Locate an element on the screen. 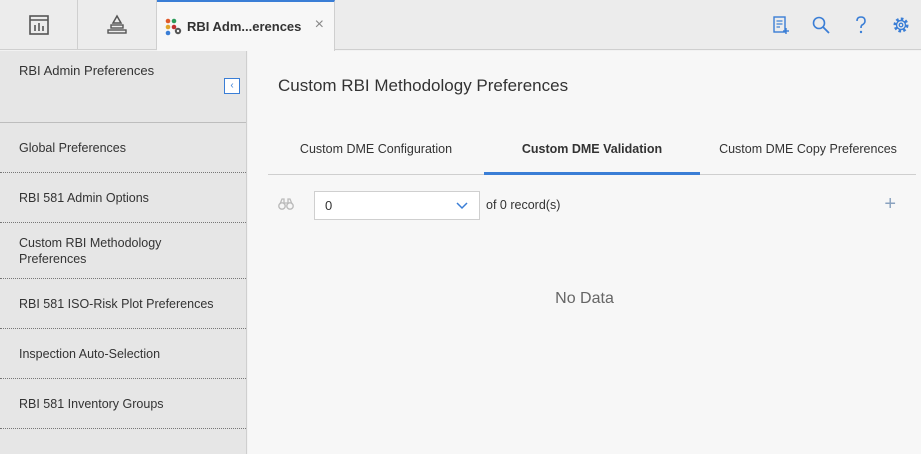 The height and width of the screenshot is (454, 921). sidebar-item-rbi-581-admin-options: RBI 581 Admin Options is located at coordinates (123, 198).